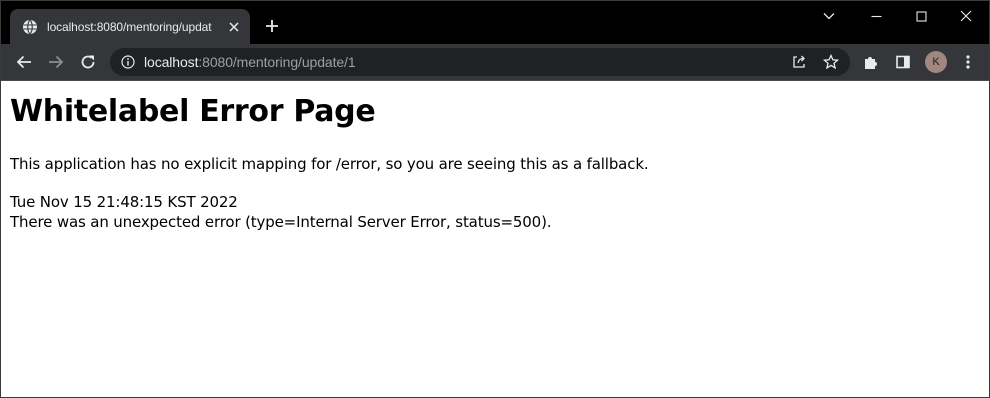 The image size is (990, 398). What do you see at coordinates (30, 27) in the screenshot?
I see `globe-icon` at bounding box center [30, 27].